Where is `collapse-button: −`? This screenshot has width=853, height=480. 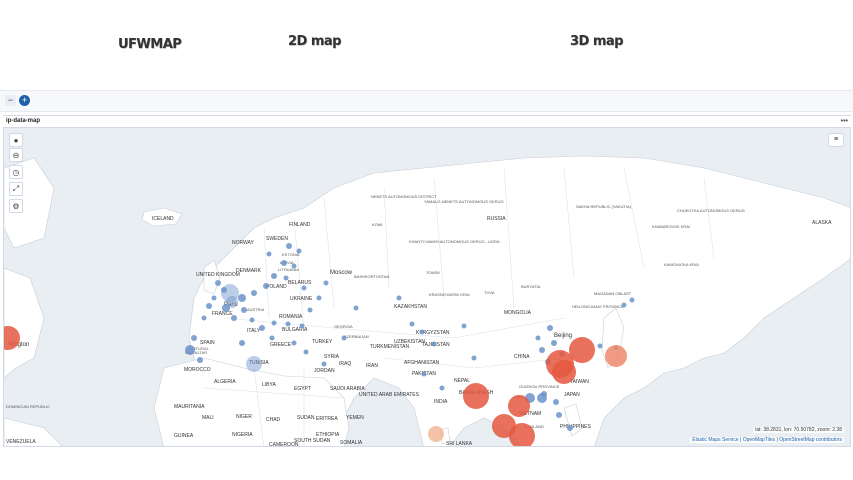 collapse-button: − is located at coordinates (10, 100).